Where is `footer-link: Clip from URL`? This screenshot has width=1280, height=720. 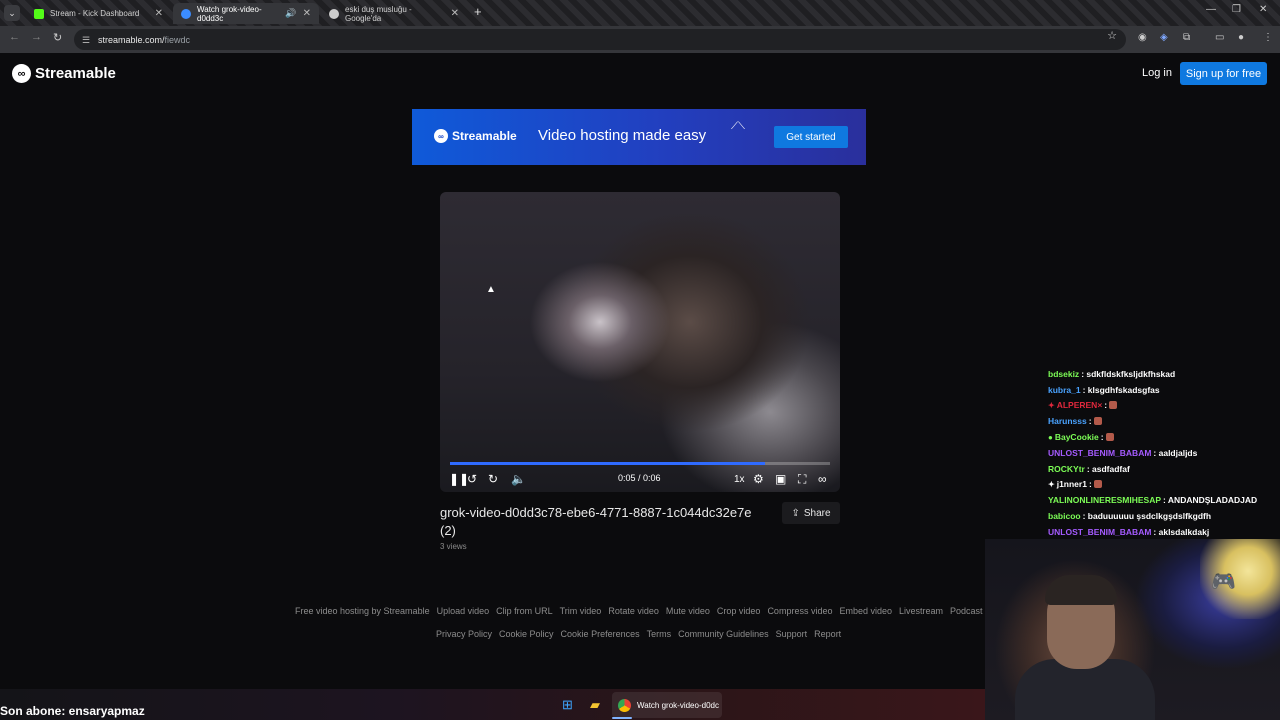
footer-link: Clip from URL is located at coordinates (524, 611).